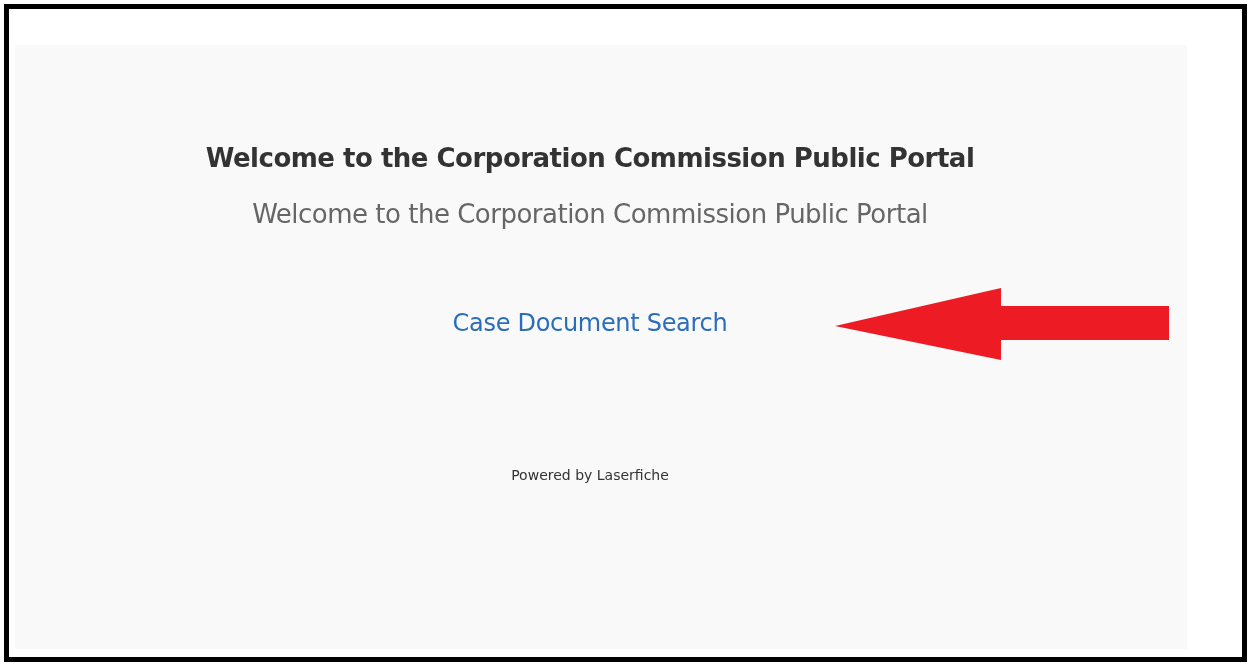  What do you see at coordinates (1001, 324) in the screenshot?
I see `arrow-icon` at bounding box center [1001, 324].